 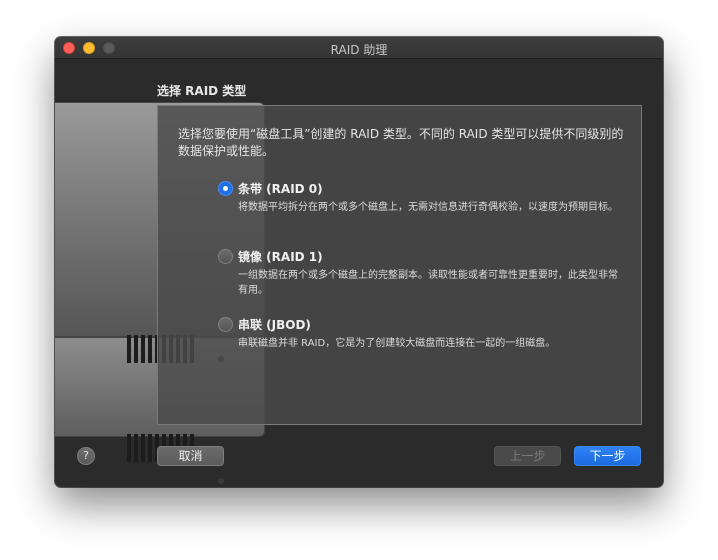 I want to click on raid0-title: 条带 (RAID 0), so click(x=280, y=188).